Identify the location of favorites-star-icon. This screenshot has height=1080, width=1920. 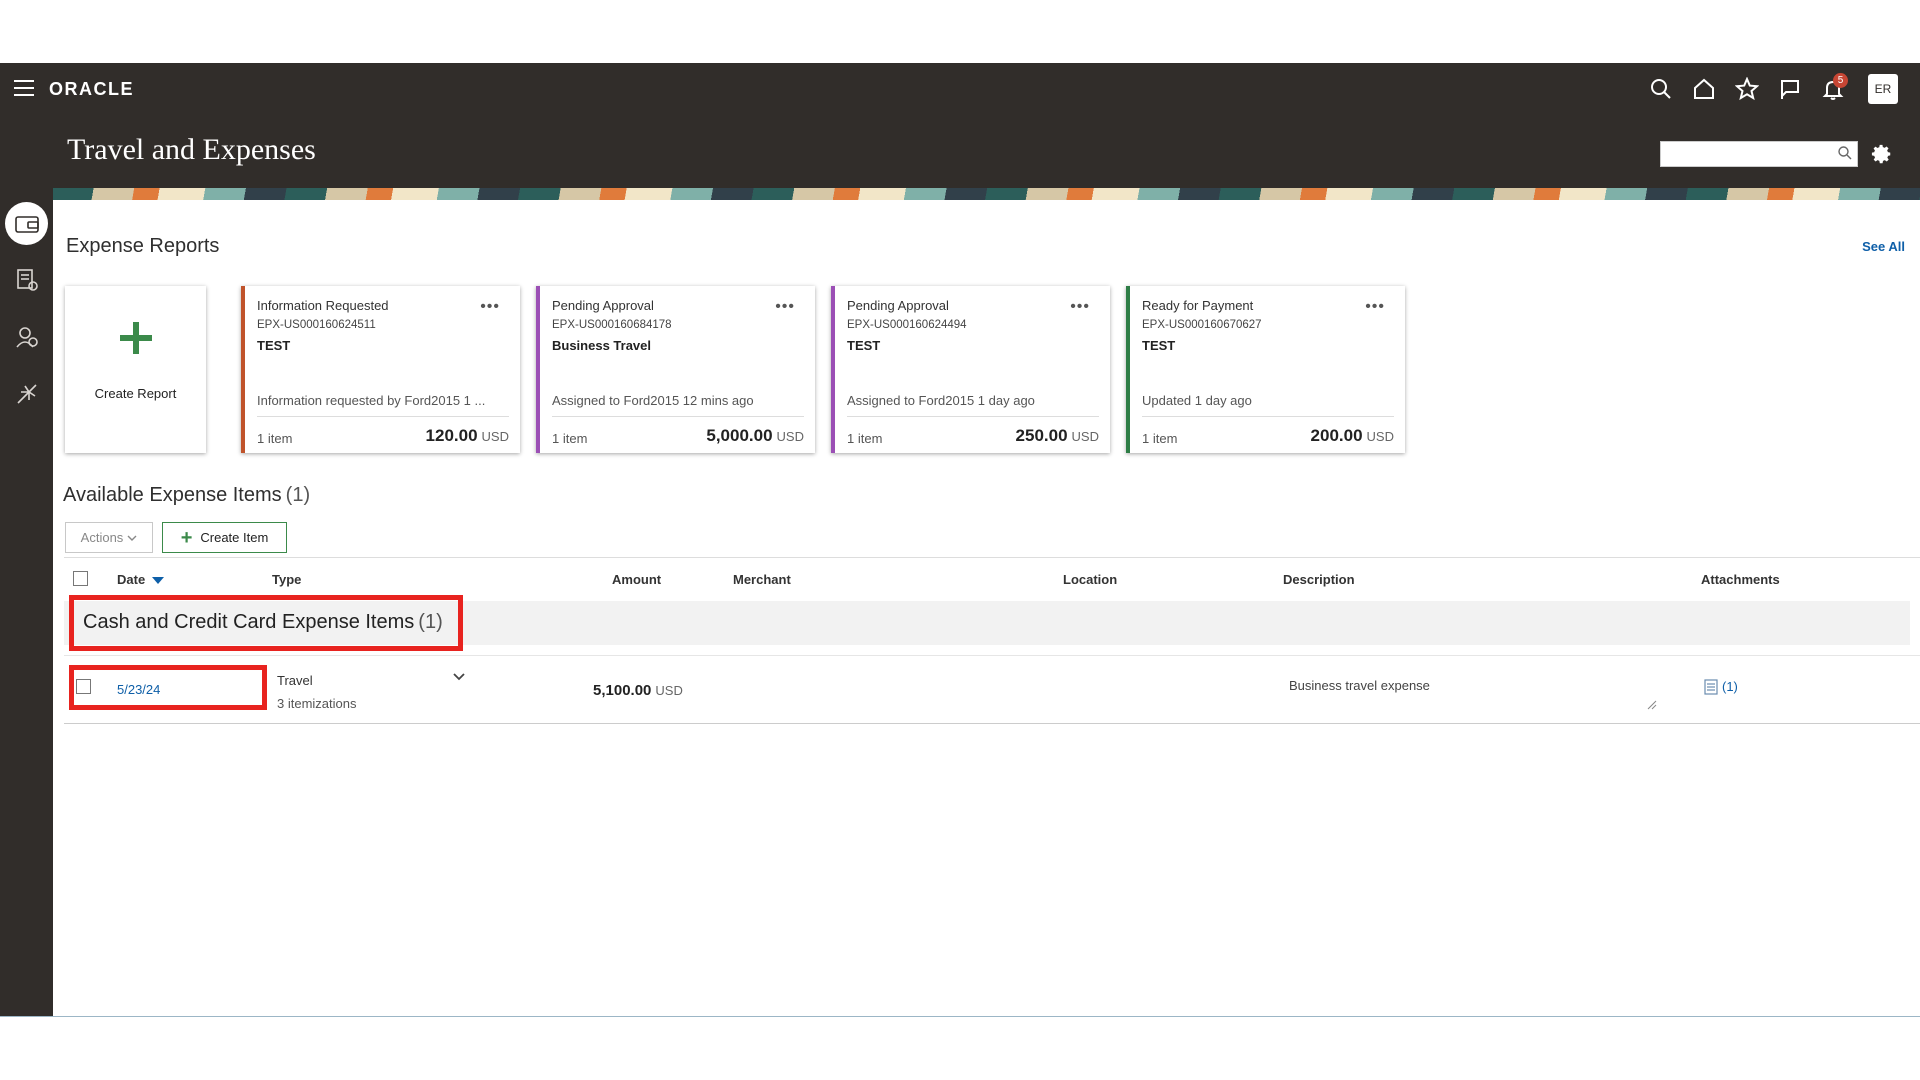
(1746, 89).